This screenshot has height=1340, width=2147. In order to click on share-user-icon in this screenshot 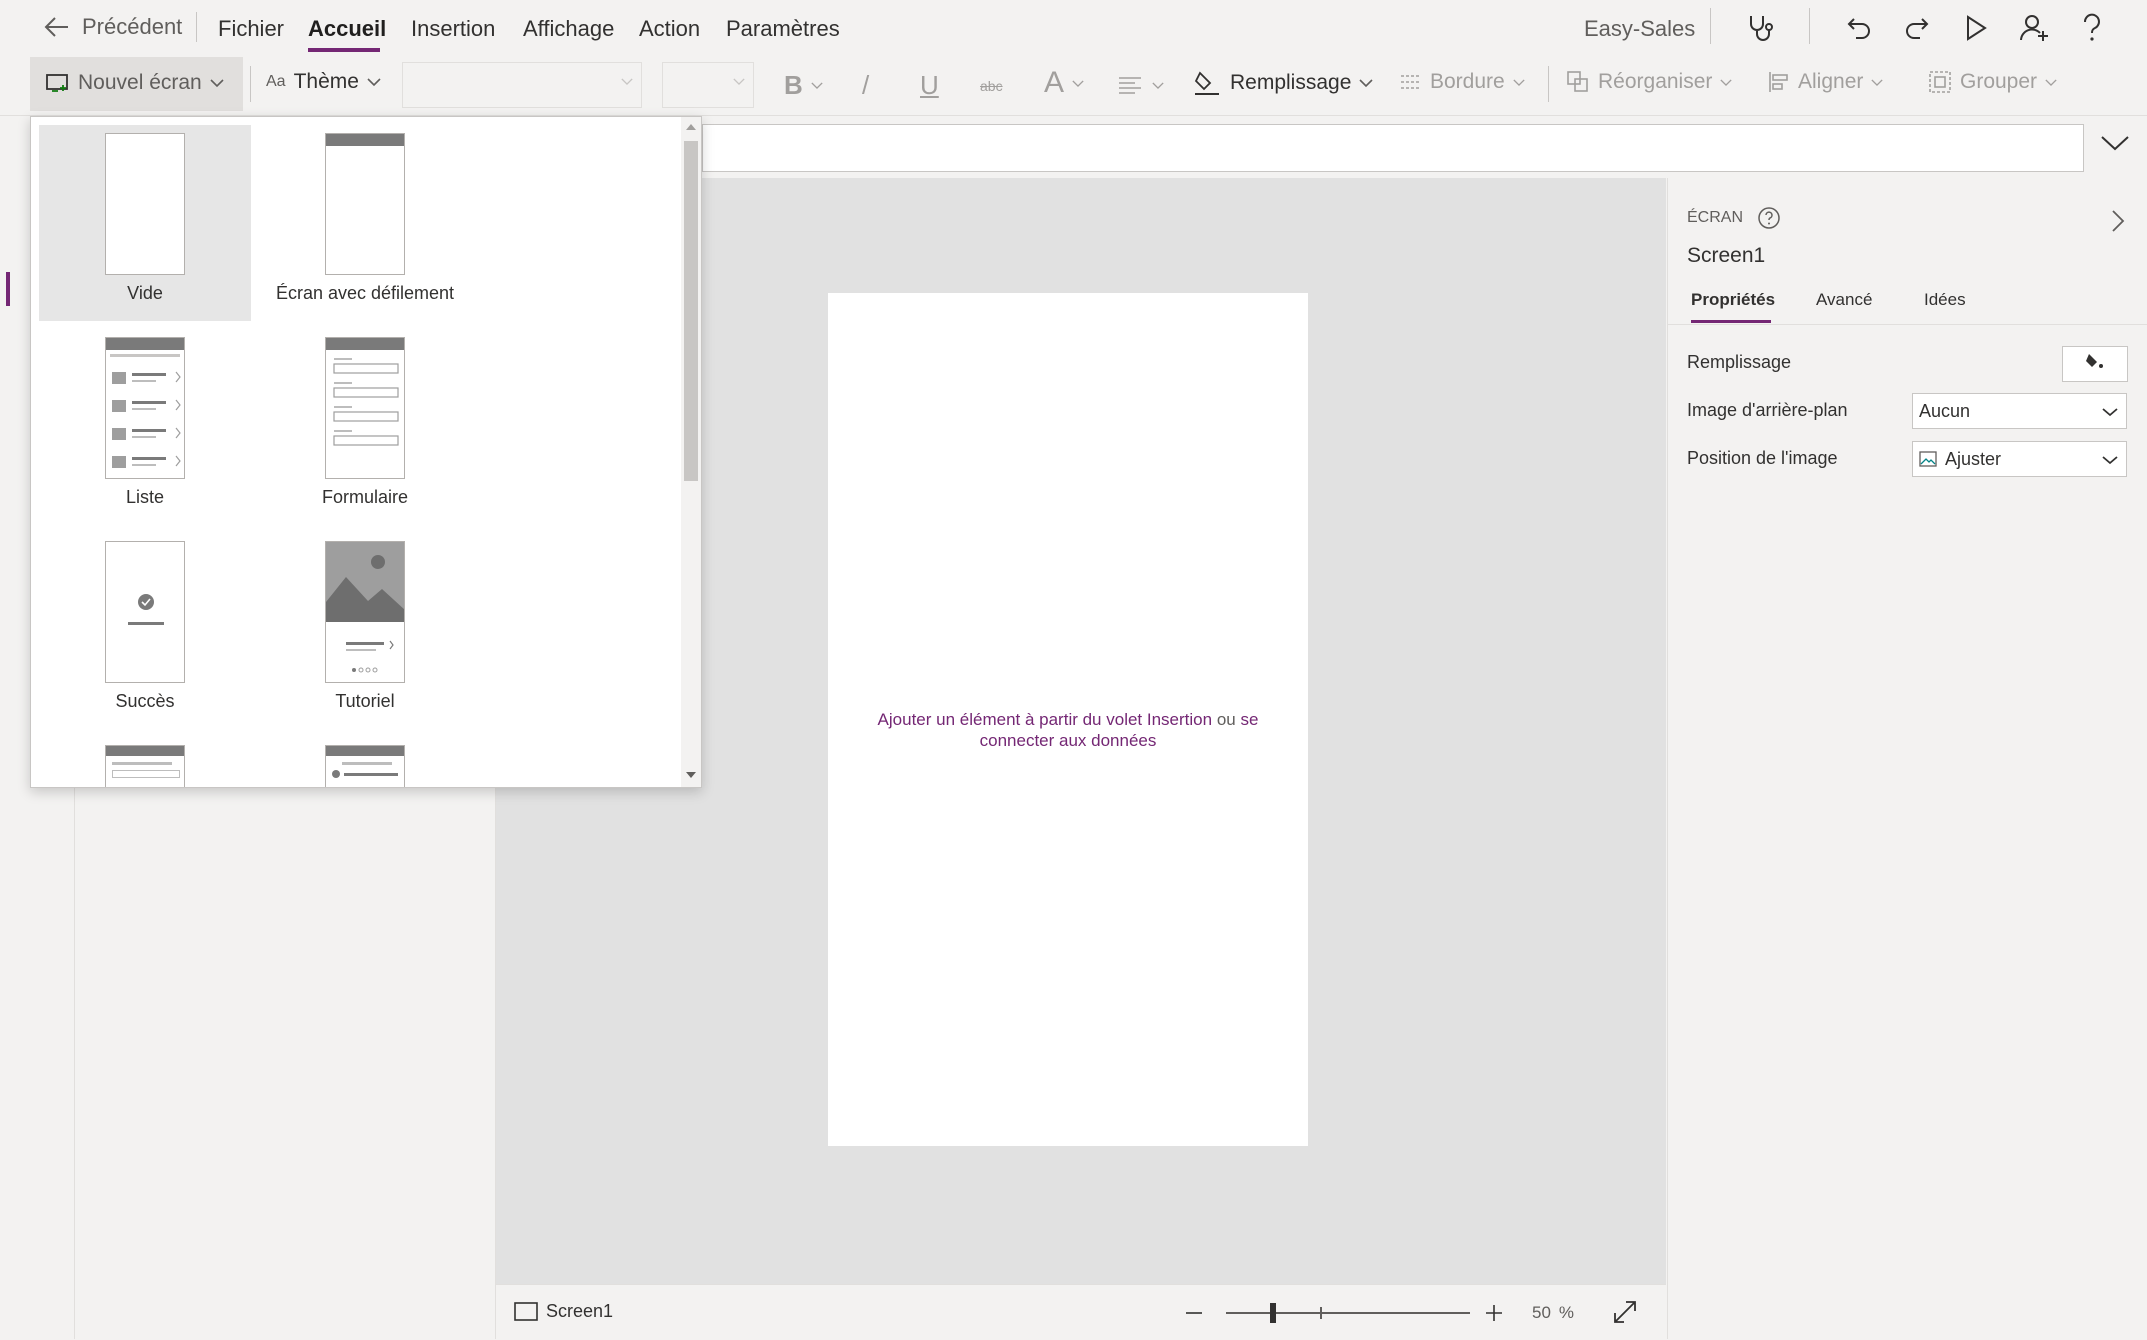, I will do `click(2034, 28)`.